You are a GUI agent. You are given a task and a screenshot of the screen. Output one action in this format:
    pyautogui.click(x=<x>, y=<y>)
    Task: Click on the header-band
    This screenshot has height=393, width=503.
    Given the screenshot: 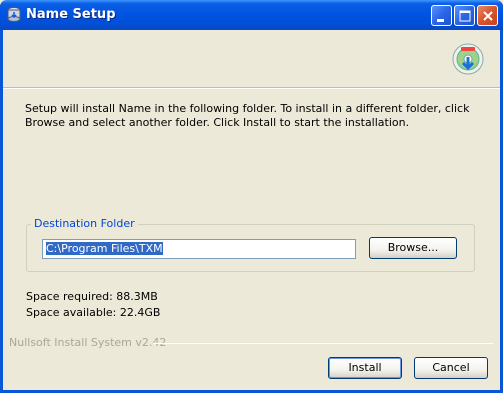 What is the action you would take?
    pyautogui.click(x=251, y=59)
    